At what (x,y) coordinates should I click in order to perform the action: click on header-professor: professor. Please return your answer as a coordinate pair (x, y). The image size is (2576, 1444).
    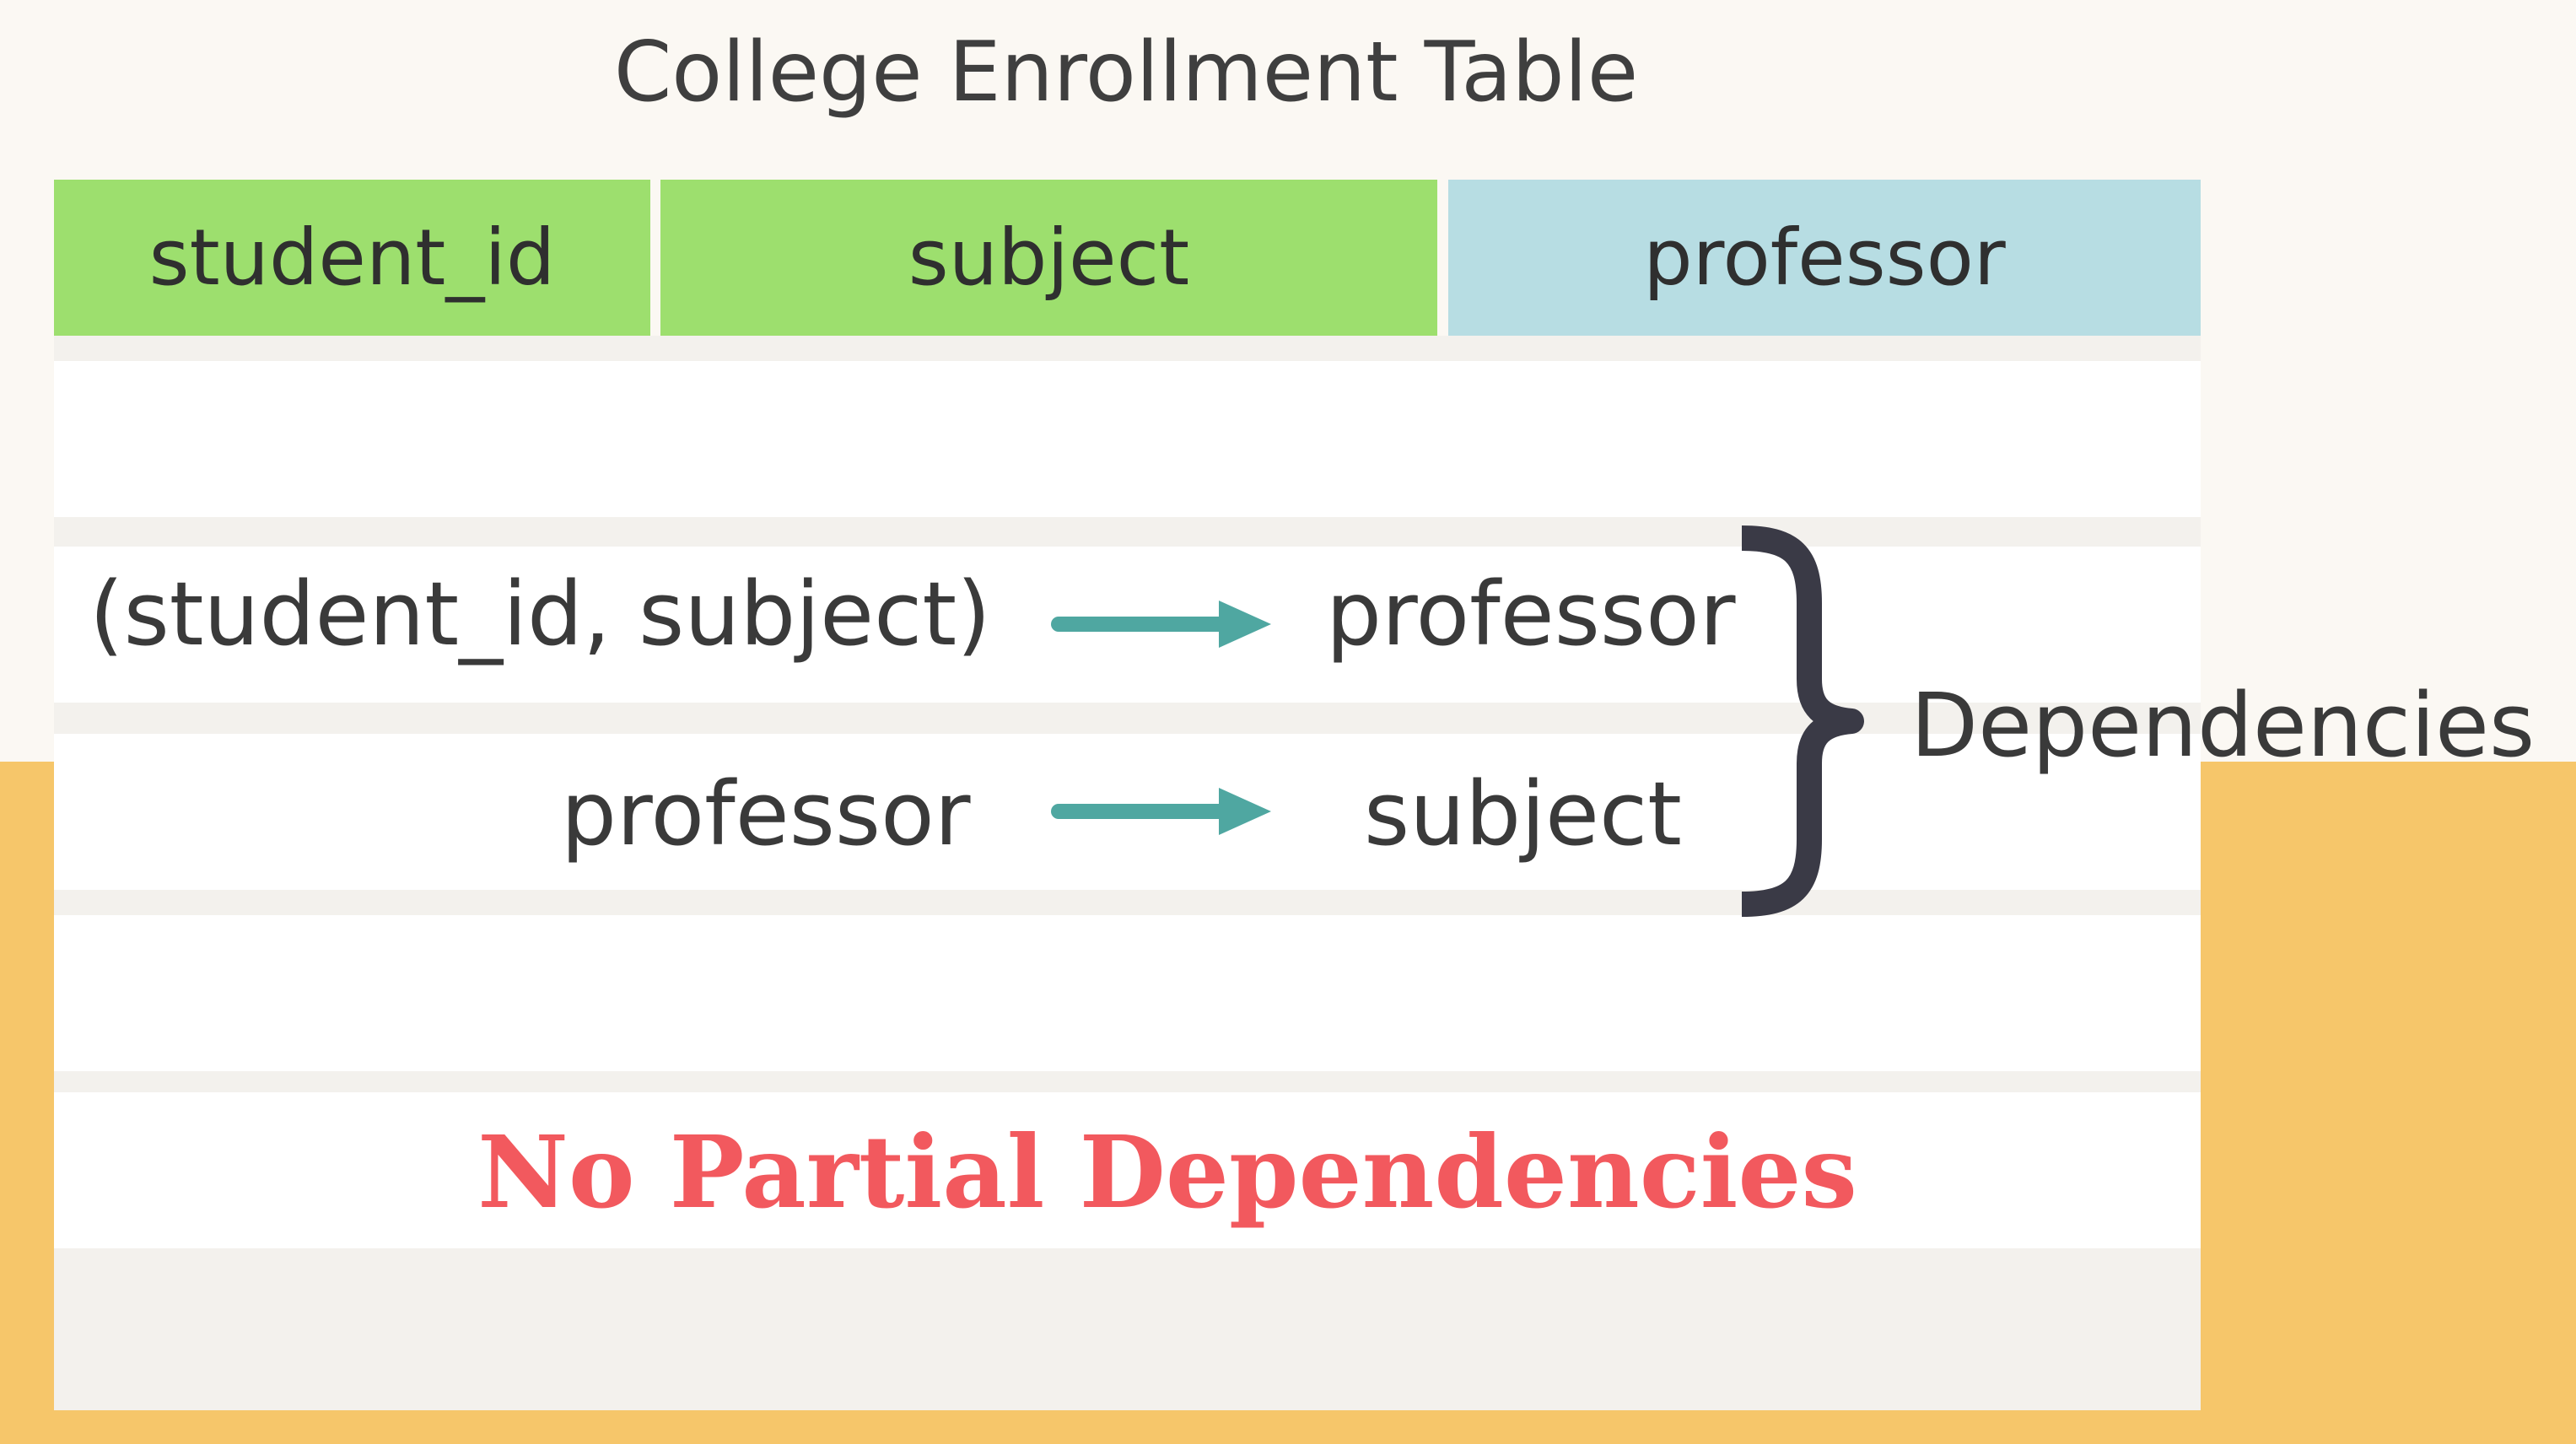
    Looking at the image, I should click on (1824, 258).